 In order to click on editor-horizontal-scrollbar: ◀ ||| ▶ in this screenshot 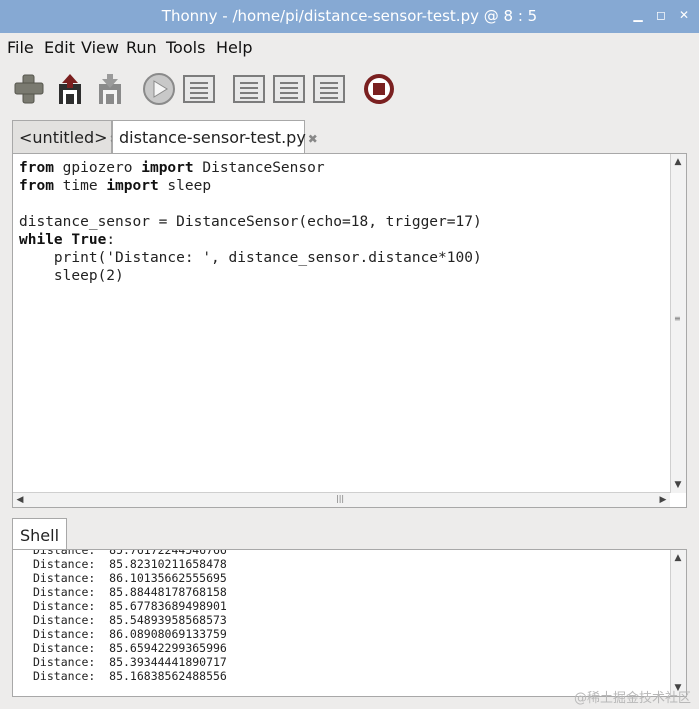, I will do `click(341, 499)`.